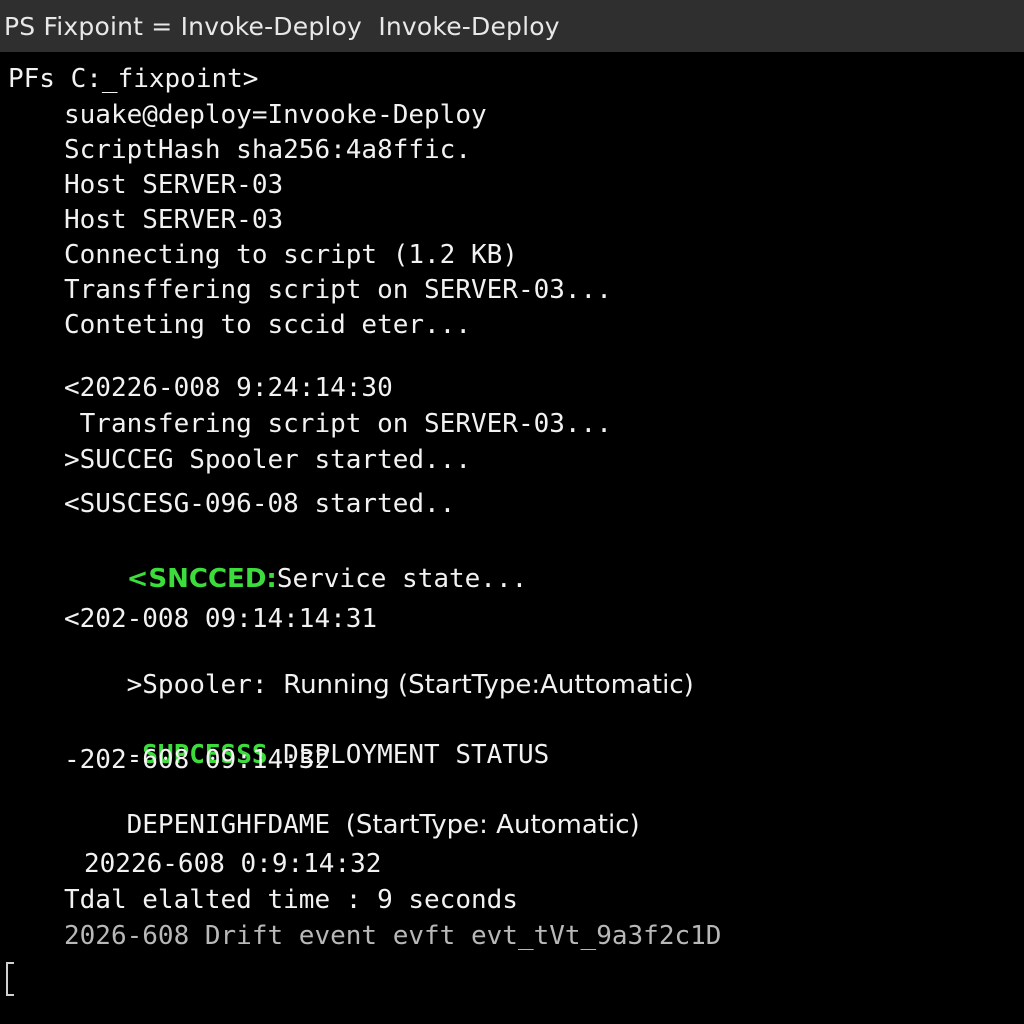  Describe the element at coordinates (201, 579) in the screenshot. I see `success-label: <SNCCED:` at that location.